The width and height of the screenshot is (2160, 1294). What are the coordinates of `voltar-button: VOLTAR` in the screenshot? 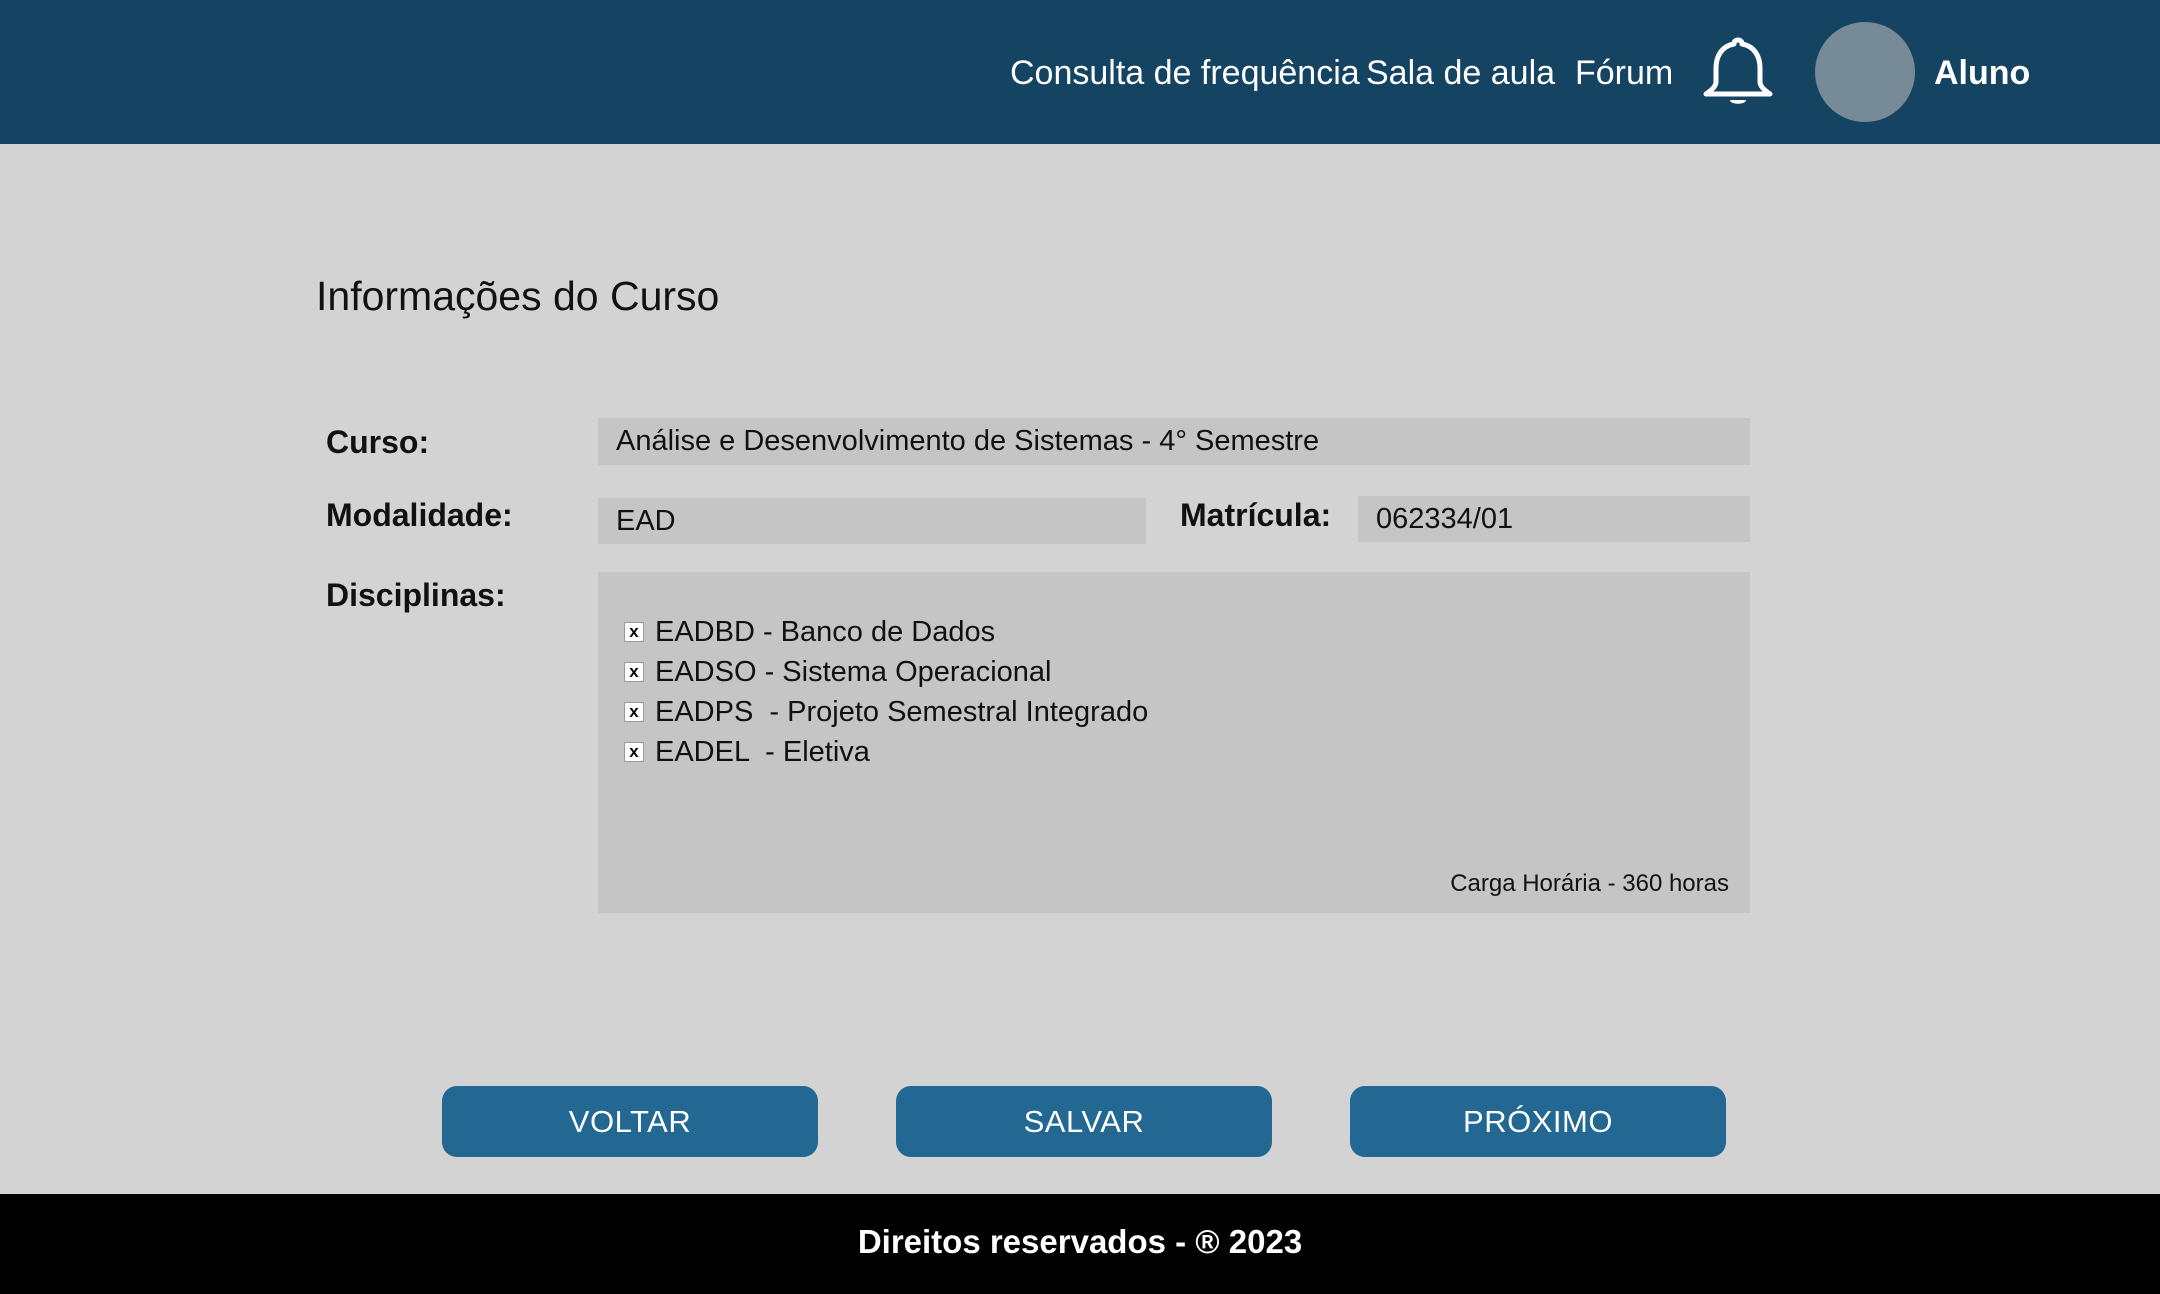 It's located at (630, 1121).